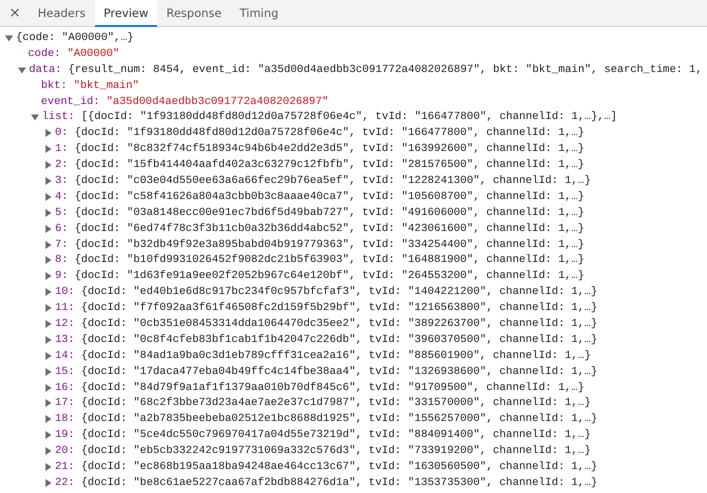 The width and height of the screenshot is (707, 493). What do you see at coordinates (329, 228) in the screenshot?
I see `object-preview: {docId: "6ed74f78c3f3b11cb0a32b36dd4abc52", tvId: "423061600", channelId: 1,…}` at bounding box center [329, 228].